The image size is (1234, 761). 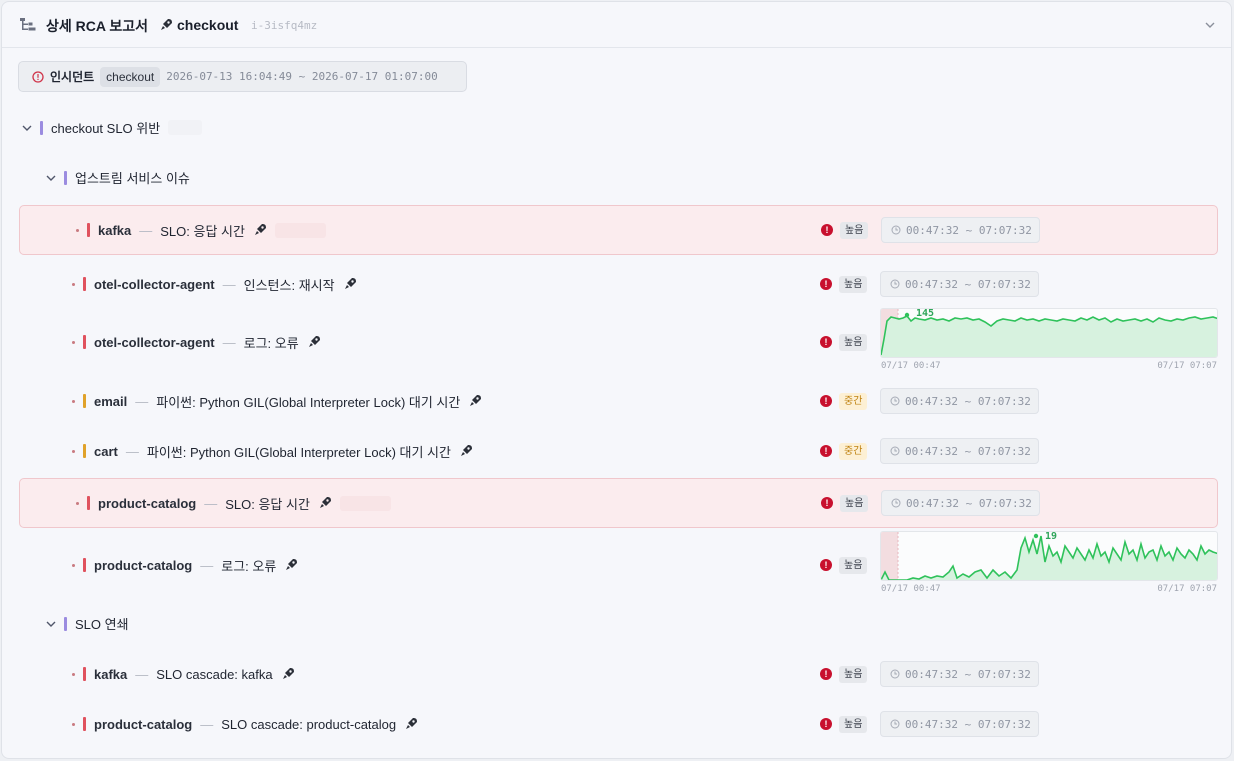 What do you see at coordinates (106, 128) in the screenshot?
I see `tree-node-label: checkout SLO 위반` at bounding box center [106, 128].